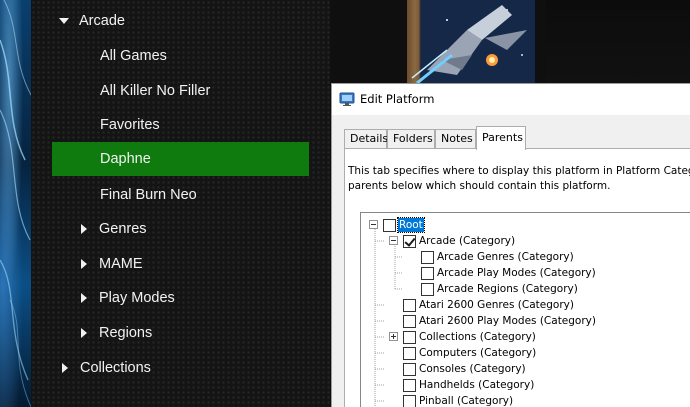 This screenshot has height=407, width=690. Describe the element at coordinates (427, 289) in the screenshot. I see `arcade-regions-checkbox` at that location.